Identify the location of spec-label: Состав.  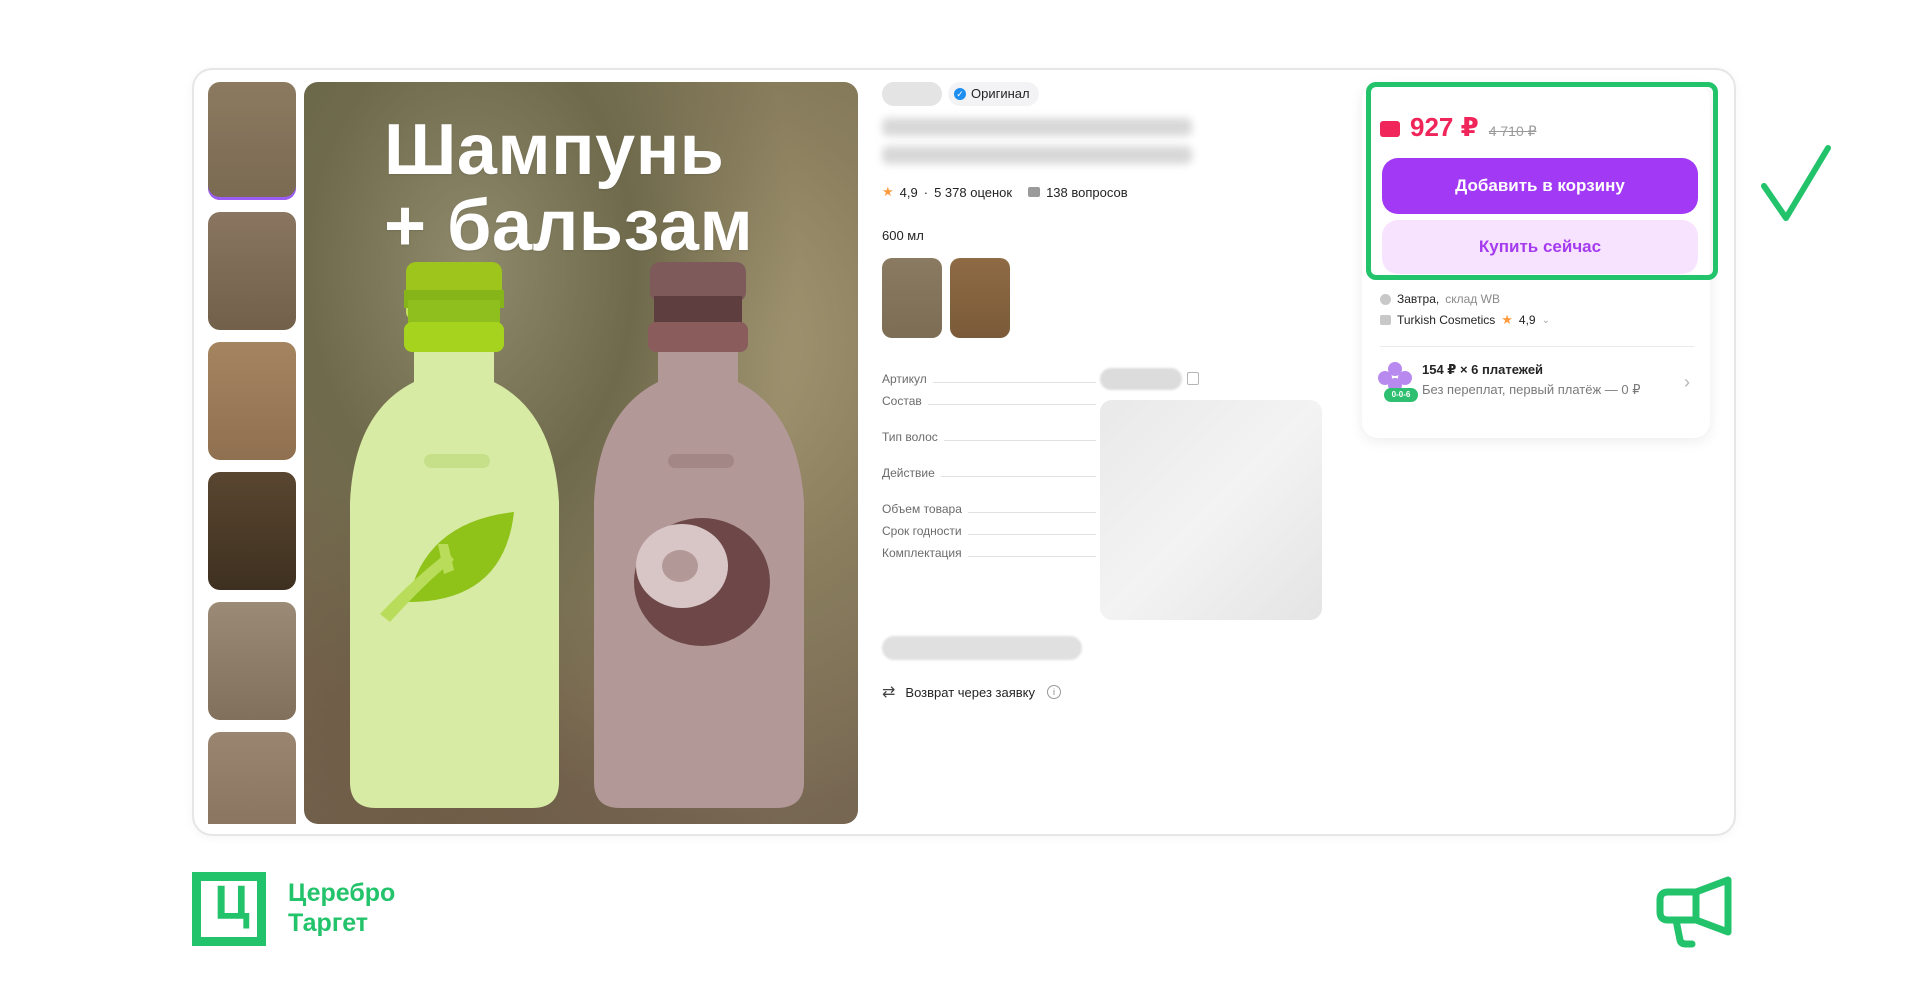
(905, 401).